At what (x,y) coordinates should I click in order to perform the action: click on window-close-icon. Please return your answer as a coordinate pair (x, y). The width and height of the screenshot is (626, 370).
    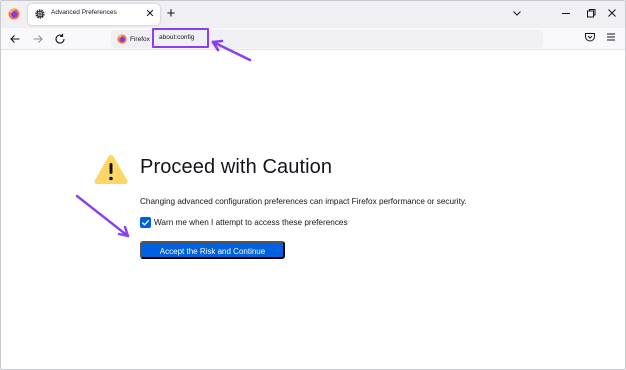
    Looking at the image, I should click on (612, 13).